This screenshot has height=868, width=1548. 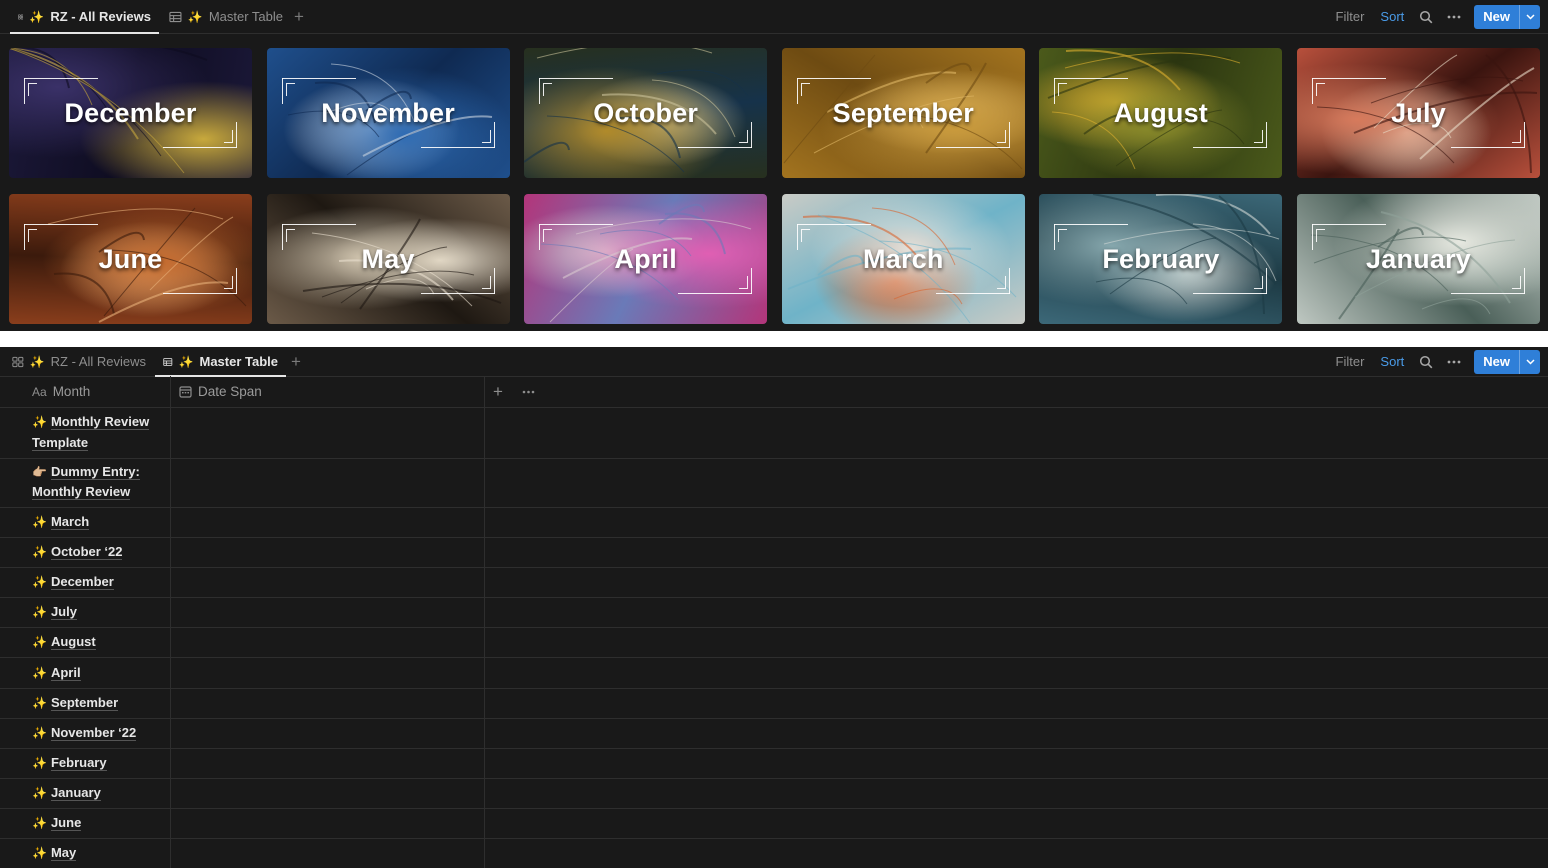 I want to click on row-title-text: September, so click(x=84, y=702).